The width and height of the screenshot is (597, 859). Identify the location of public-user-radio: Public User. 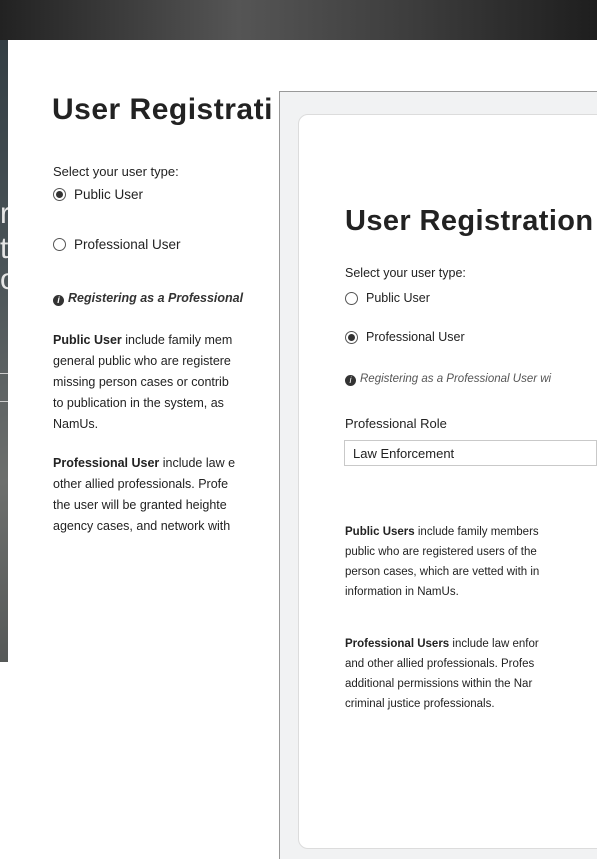
(98, 194).